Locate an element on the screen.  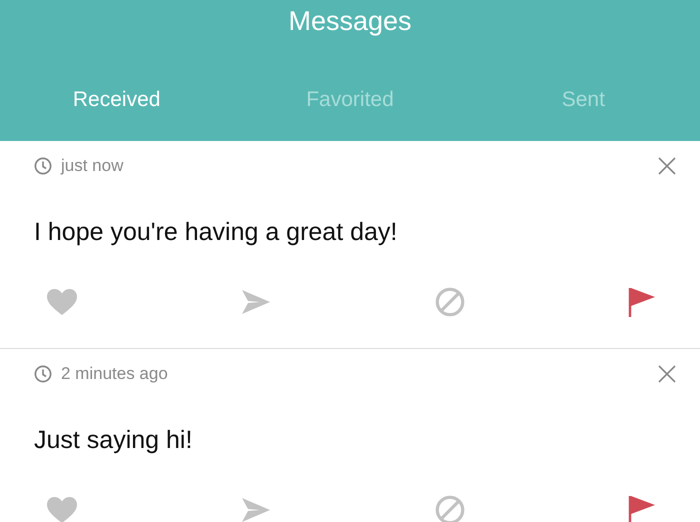
message-text: I hope you're having a great day! is located at coordinates (215, 232).